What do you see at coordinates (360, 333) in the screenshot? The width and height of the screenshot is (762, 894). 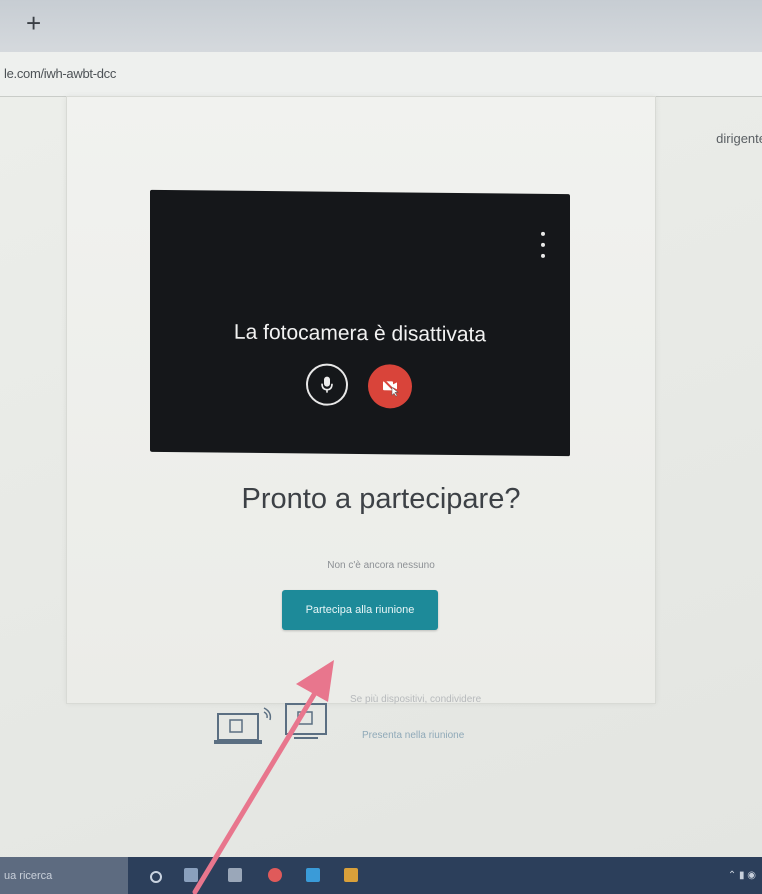 I see `camera-off-message: La fotocamera è disattivata` at bounding box center [360, 333].